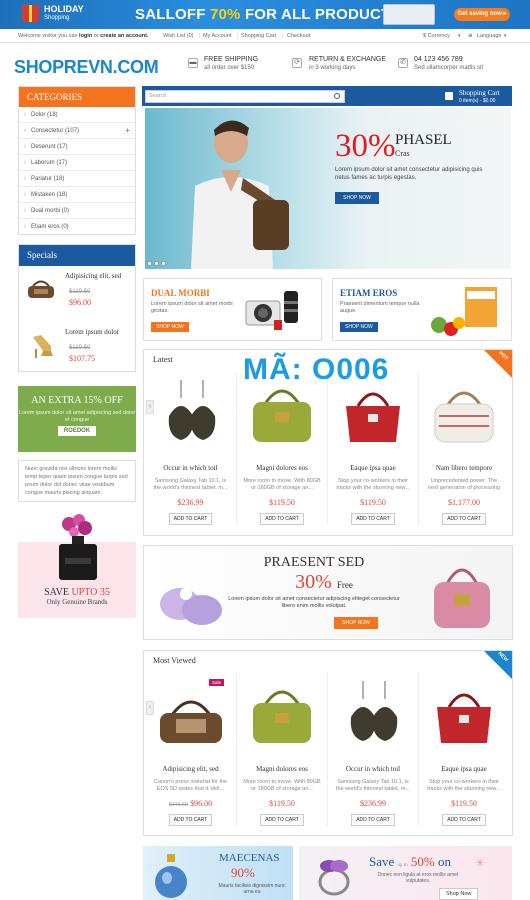  I want to click on pink-bag-image, so click(462, 598).